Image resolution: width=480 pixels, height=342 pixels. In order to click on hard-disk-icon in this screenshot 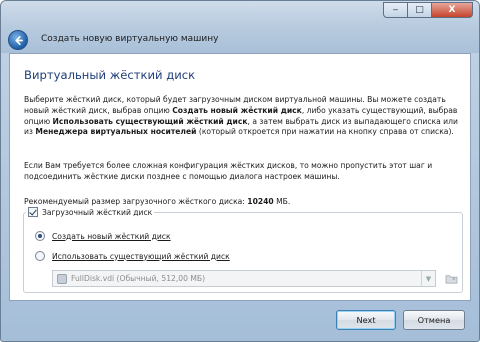, I will do `click(62, 278)`.